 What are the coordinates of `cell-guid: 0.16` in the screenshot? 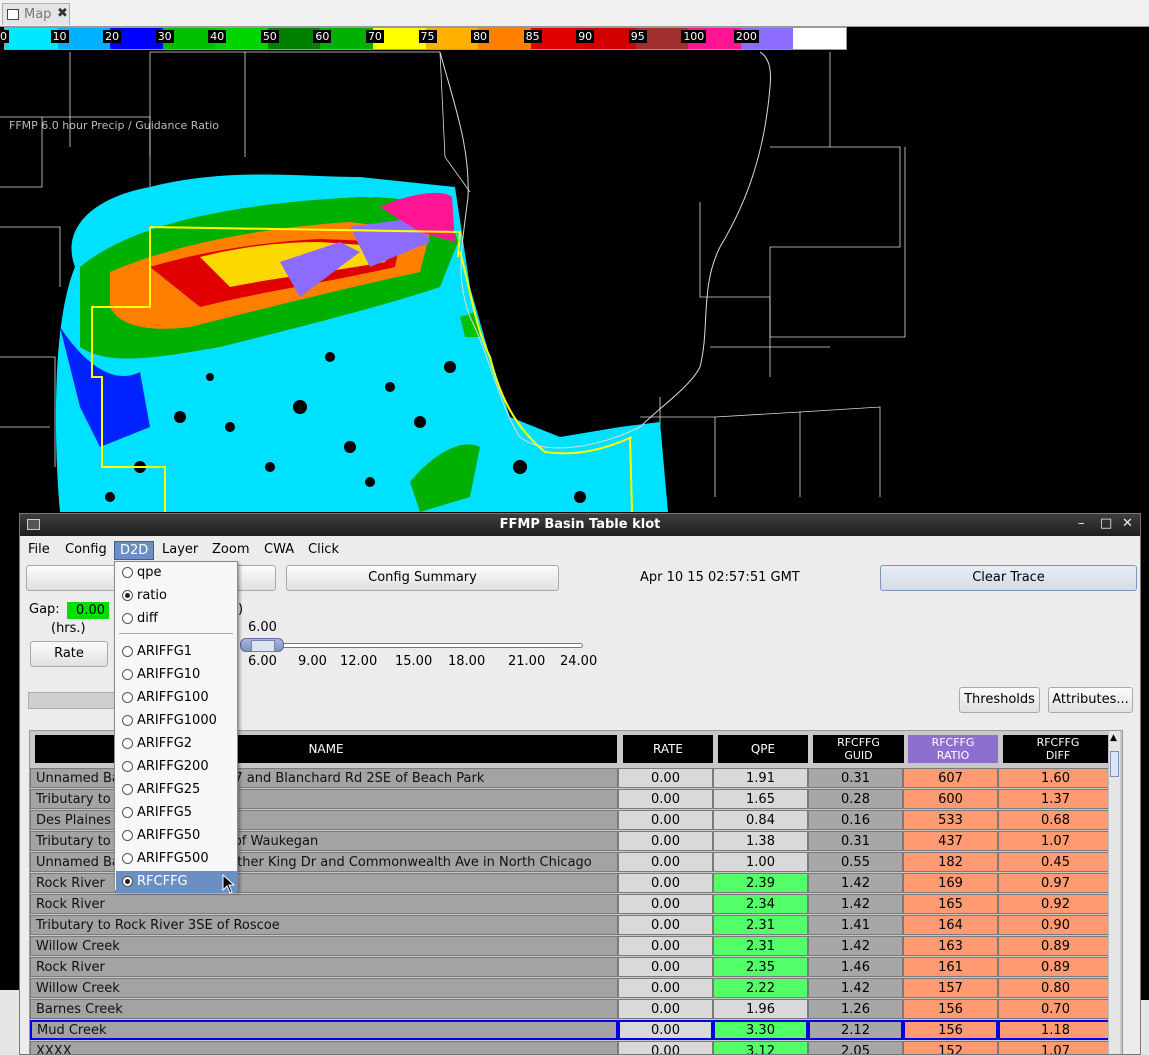 It's located at (855, 820).